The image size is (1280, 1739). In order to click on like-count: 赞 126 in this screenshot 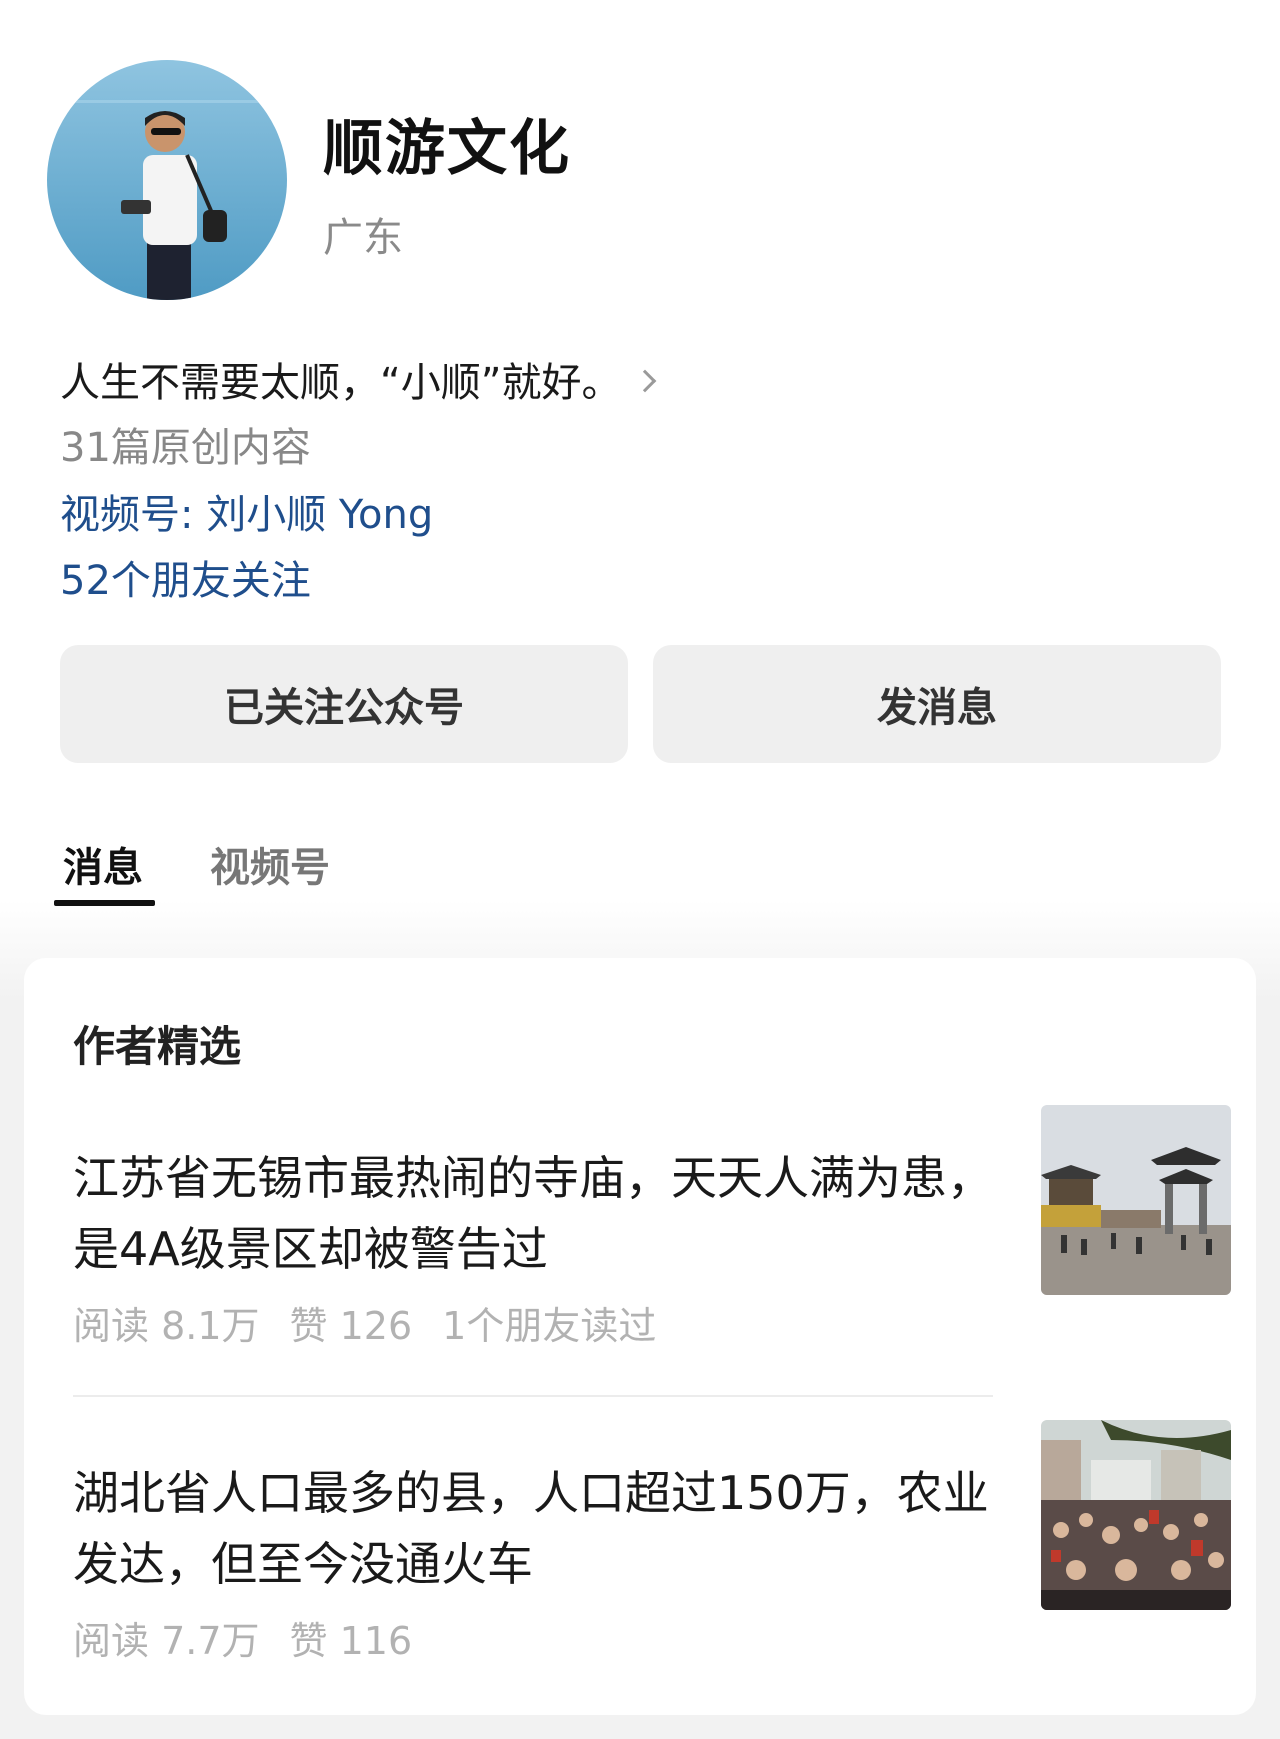, I will do `click(351, 1326)`.